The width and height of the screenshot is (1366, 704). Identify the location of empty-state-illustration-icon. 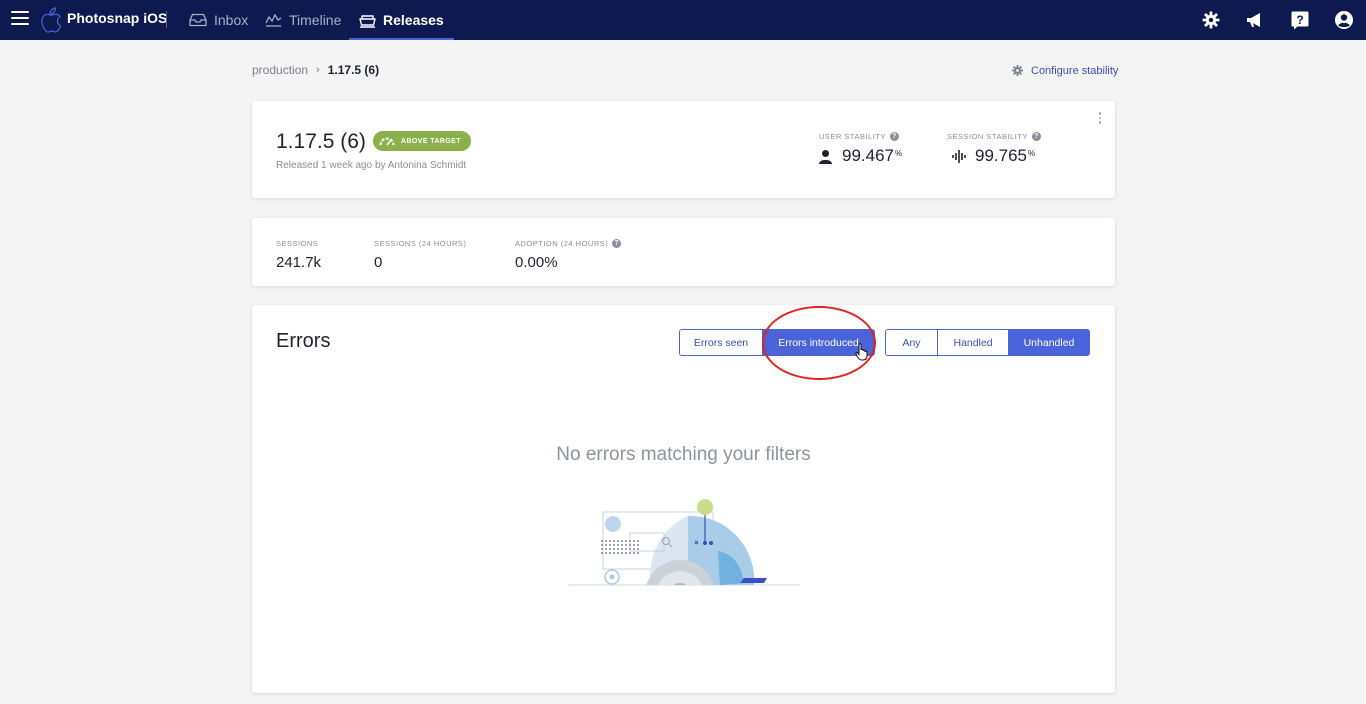
(684, 542).